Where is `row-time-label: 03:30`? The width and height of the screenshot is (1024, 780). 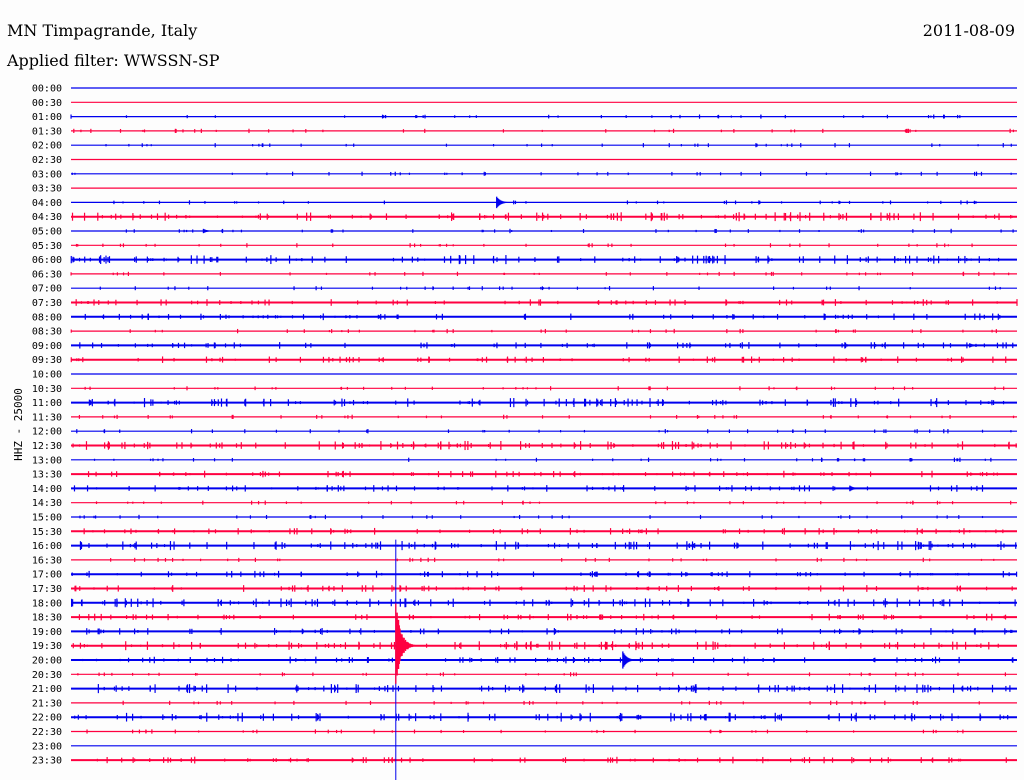 row-time-label: 03:30 is located at coordinates (47, 189).